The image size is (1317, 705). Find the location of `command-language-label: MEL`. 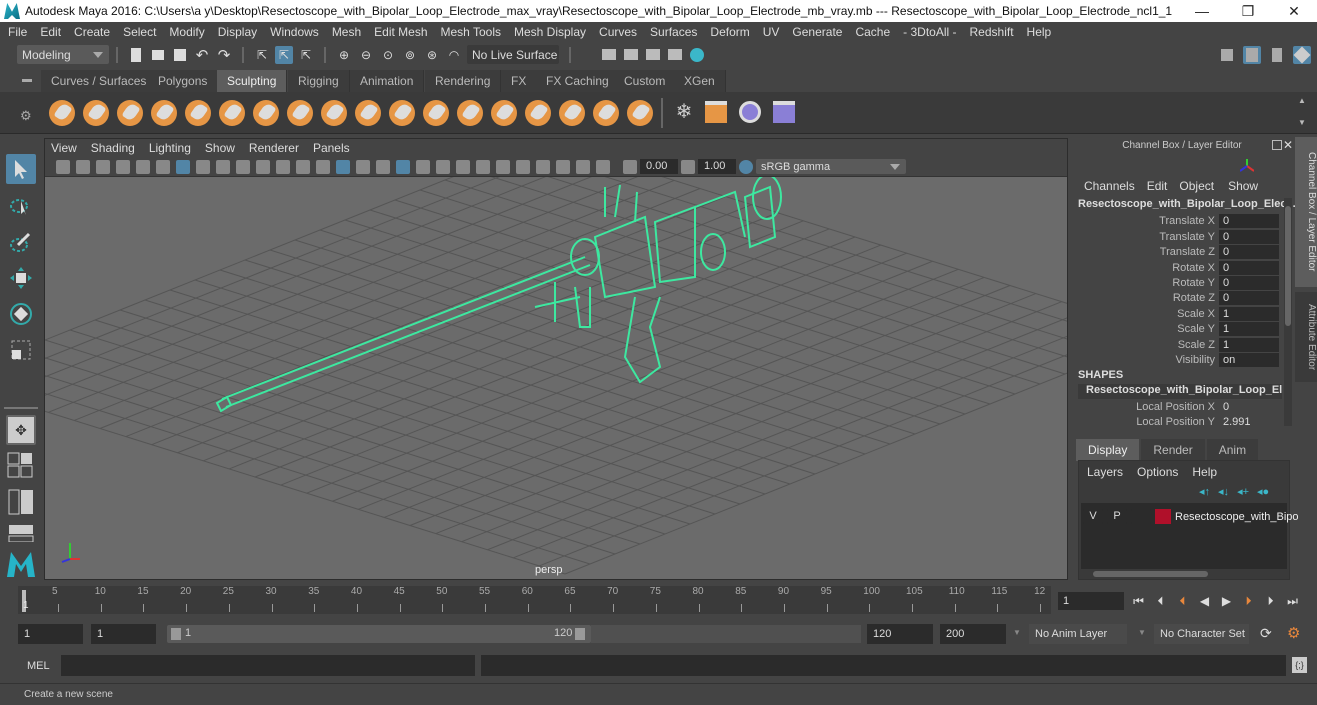

command-language-label: MEL is located at coordinates (38, 666).